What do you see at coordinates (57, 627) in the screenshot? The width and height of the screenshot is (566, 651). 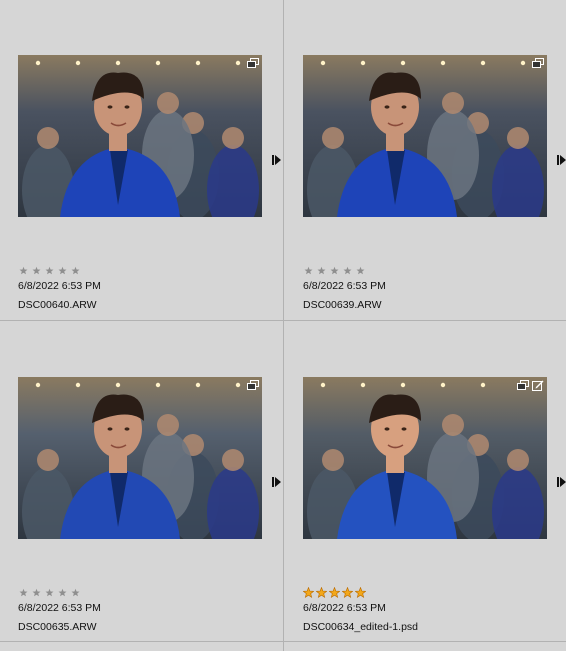 I see `photo-filename: DSC00635.ARW` at bounding box center [57, 627].